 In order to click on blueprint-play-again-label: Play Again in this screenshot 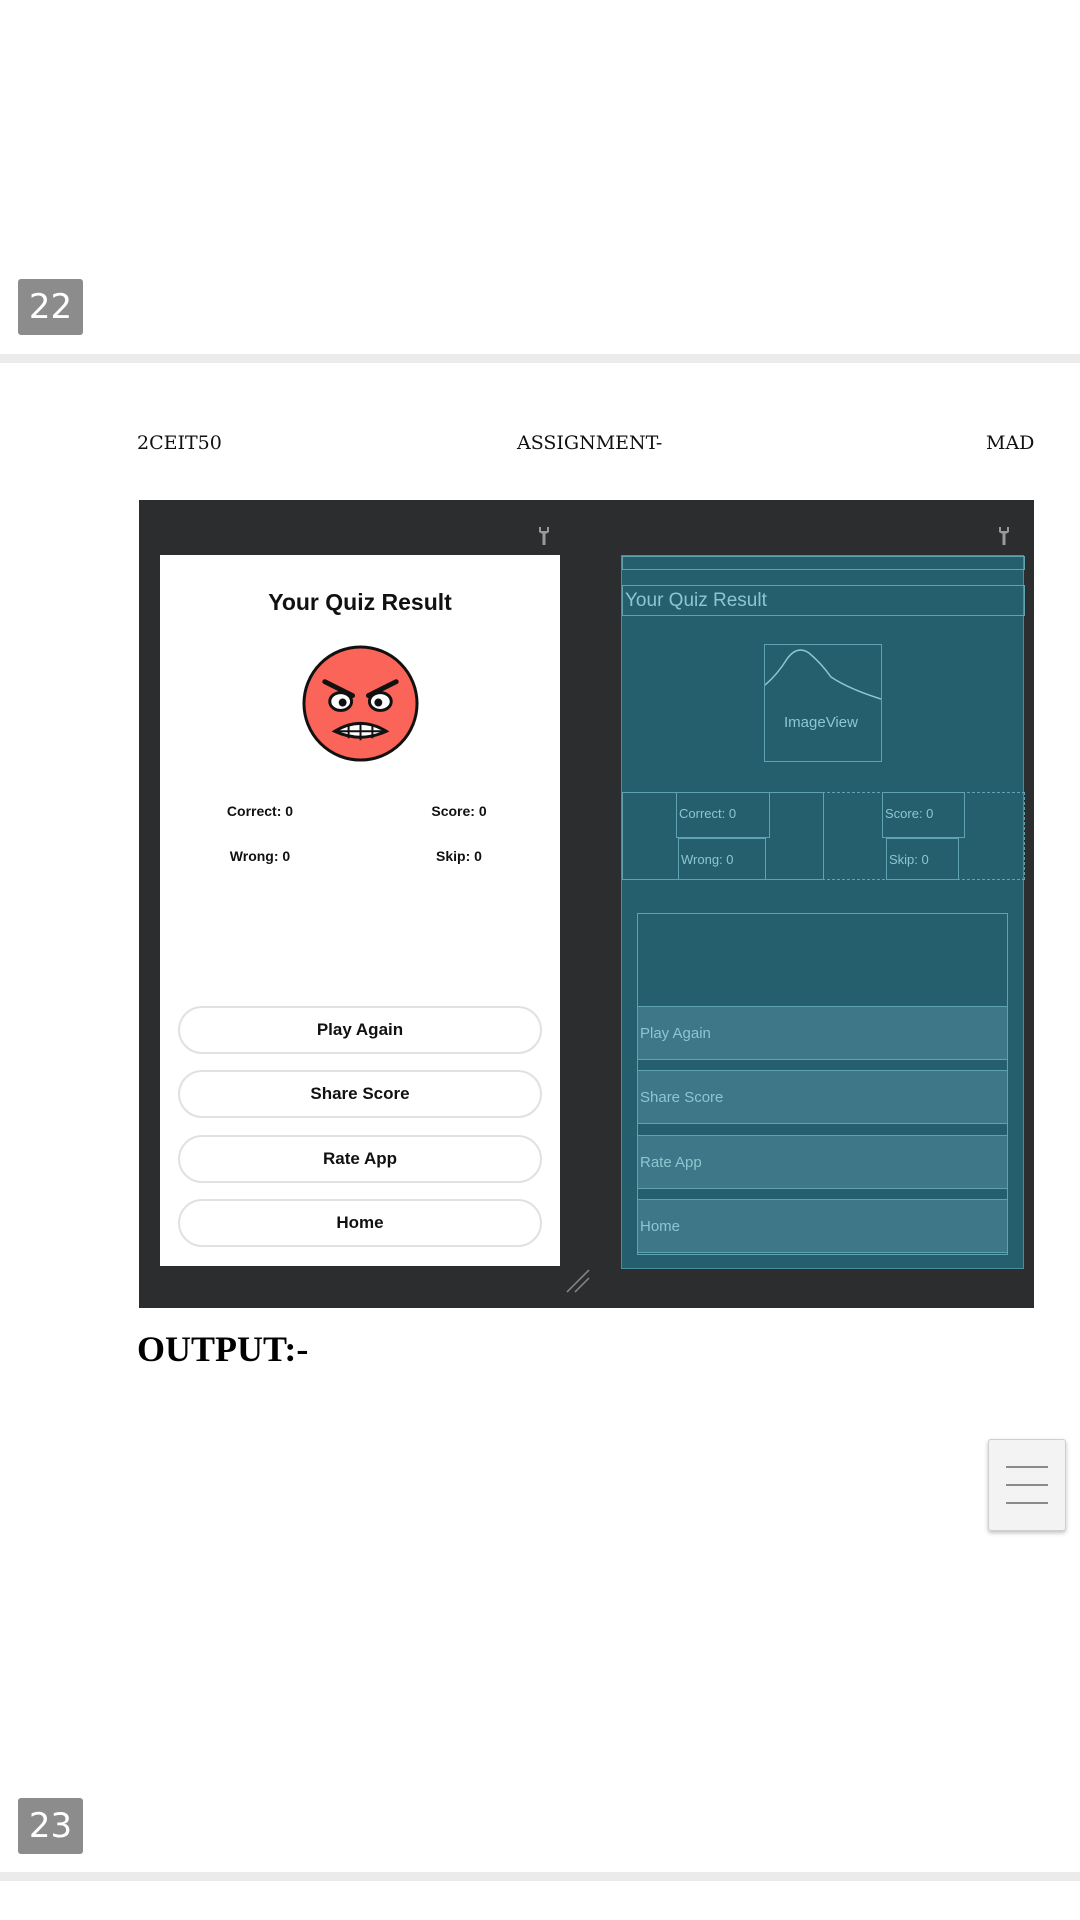, I will do `click(675, 1033)`.